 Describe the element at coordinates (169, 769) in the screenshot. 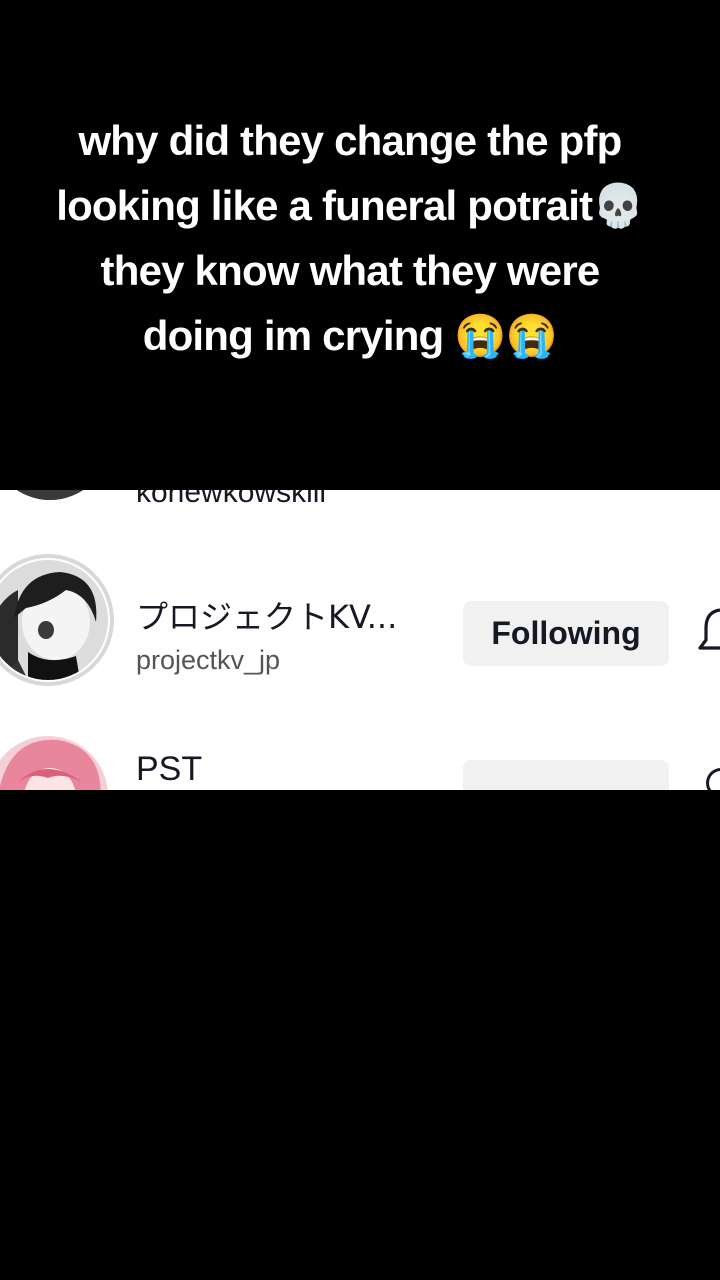

I see `display-name: PST` at that location.